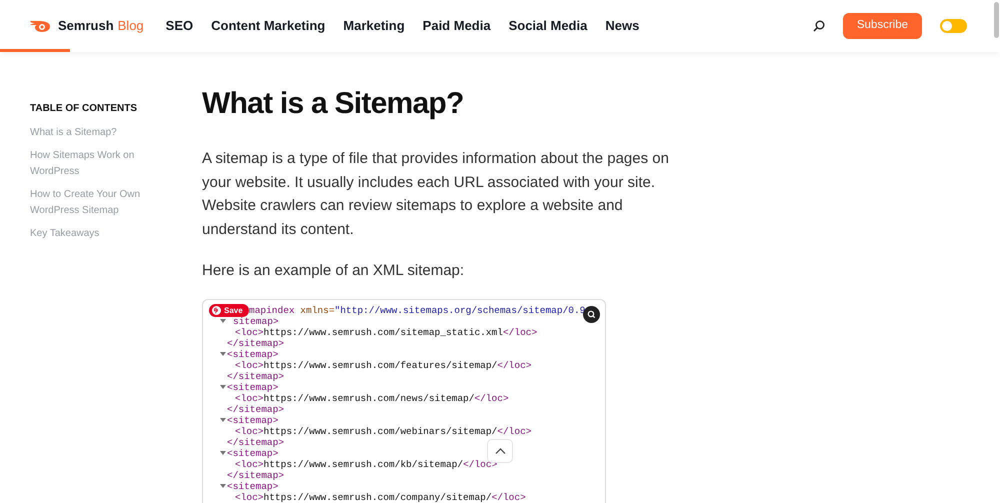  Describe the element at coordinates (86, 26) in the screenshot. I see `brand-name: Semrush` at that location.